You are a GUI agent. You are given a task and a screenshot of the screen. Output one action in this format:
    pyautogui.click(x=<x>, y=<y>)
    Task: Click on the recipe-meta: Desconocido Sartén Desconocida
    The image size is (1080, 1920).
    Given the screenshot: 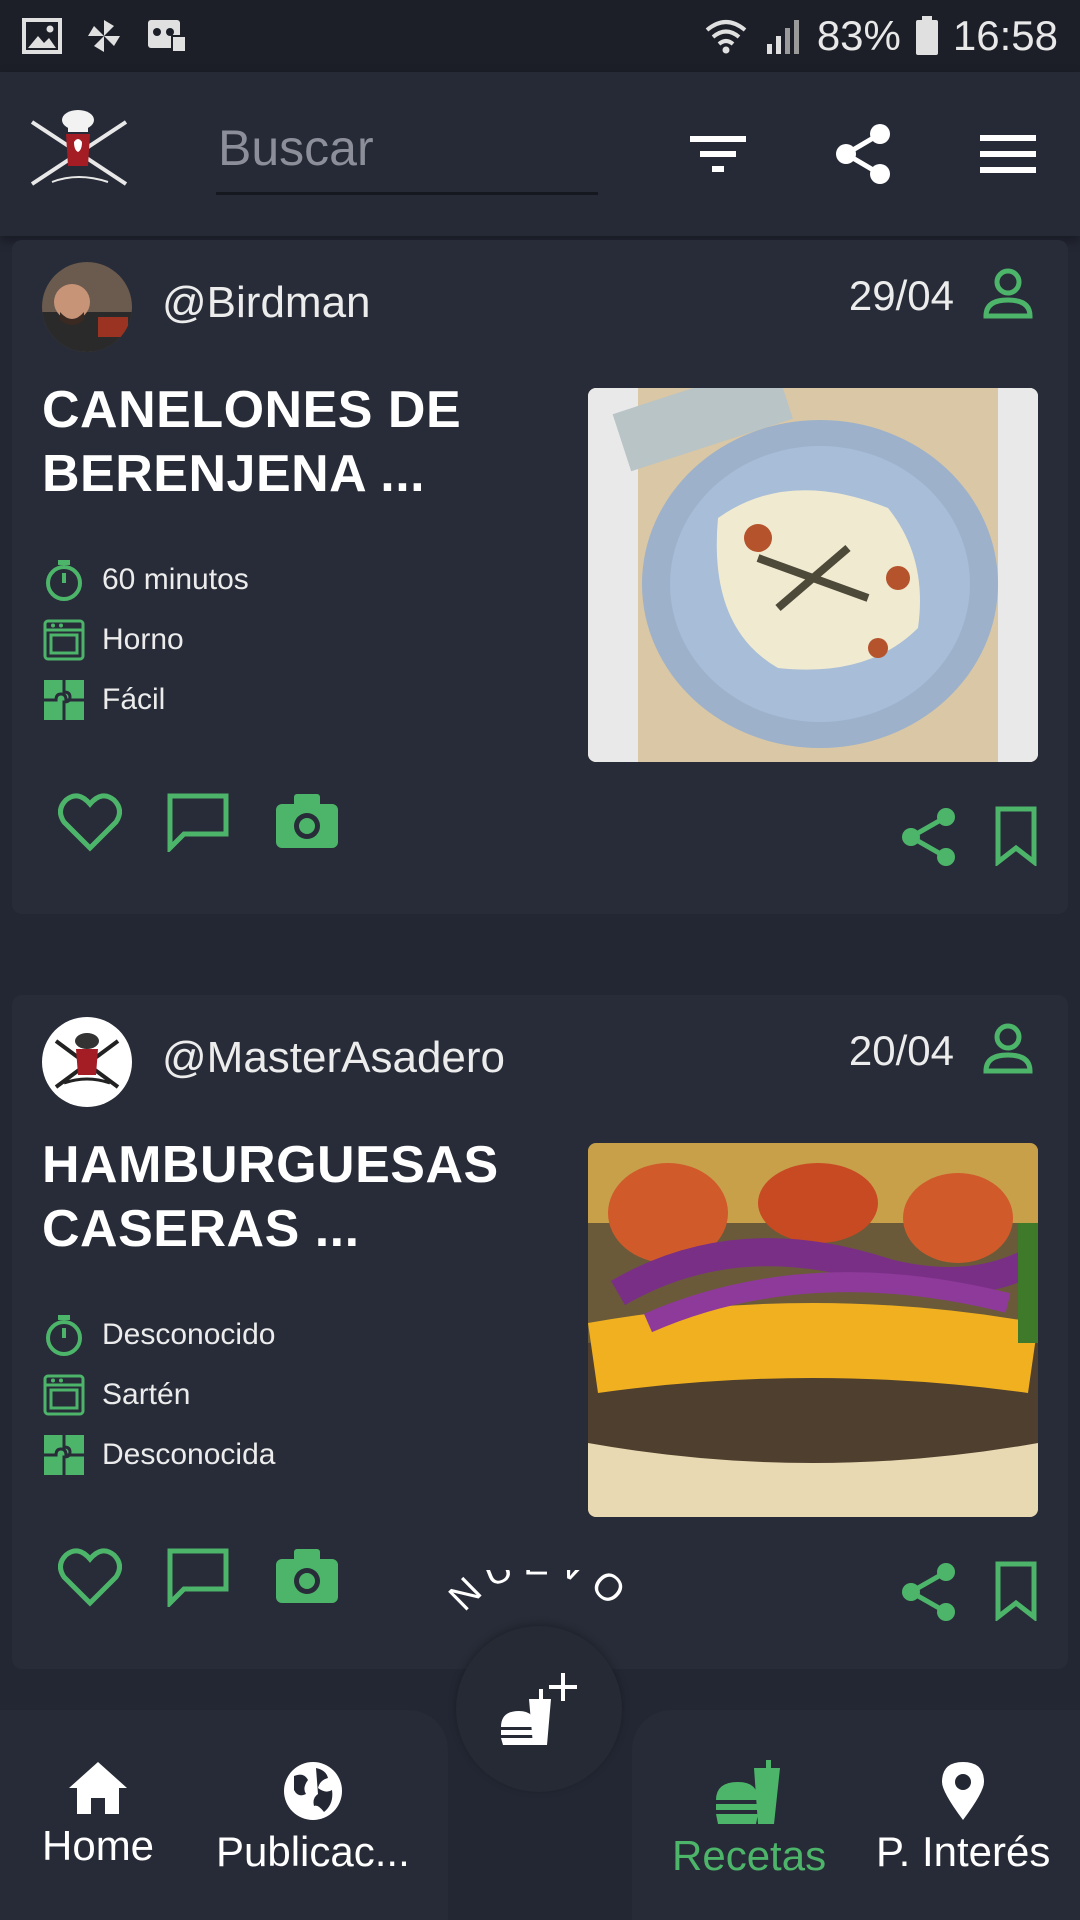 What is the action you would take?
    pyautogui.click(x=158, y=1395)
    